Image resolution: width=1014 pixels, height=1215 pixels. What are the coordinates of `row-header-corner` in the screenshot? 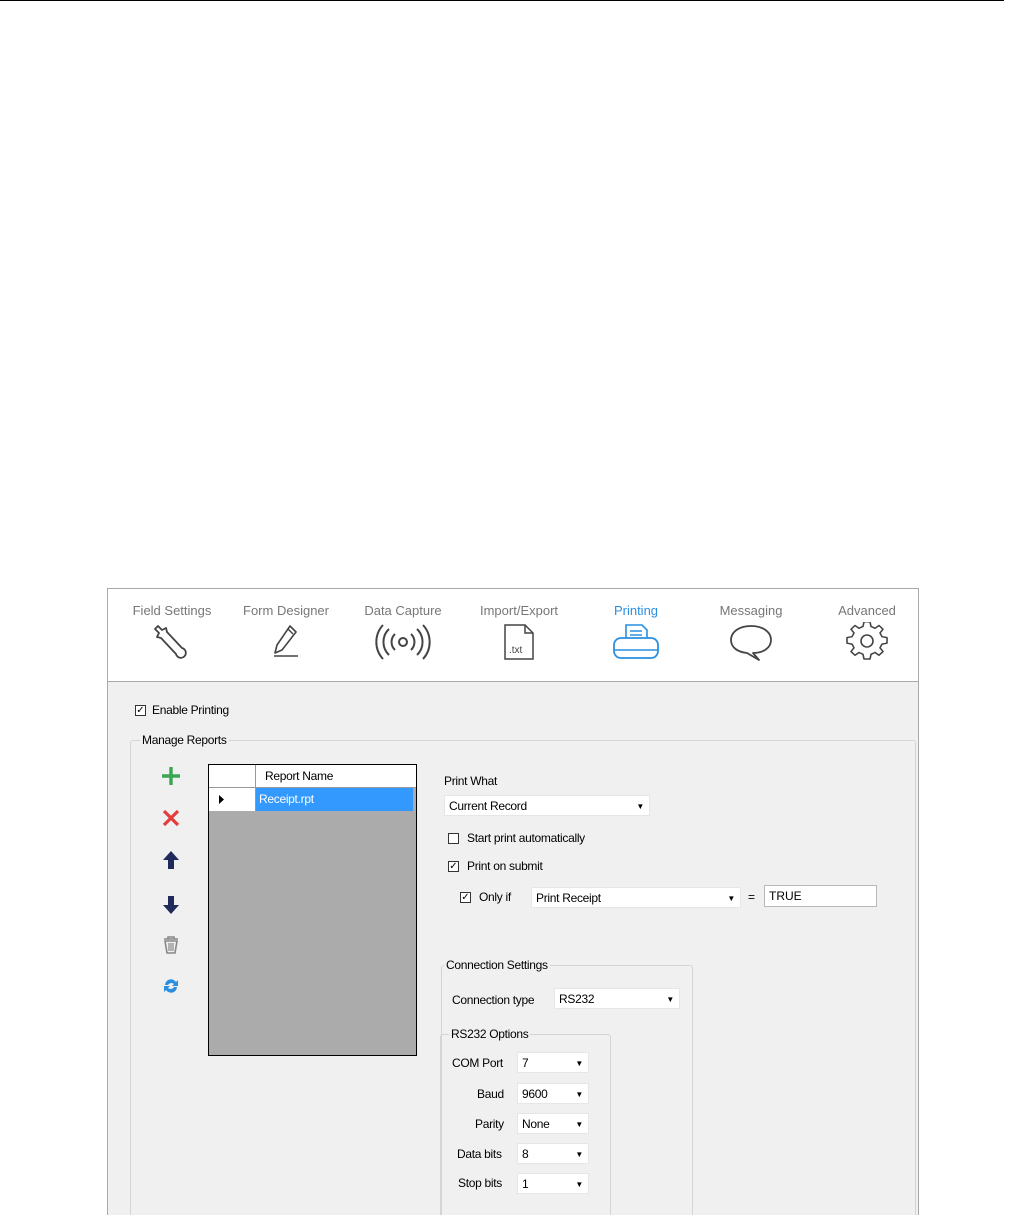 It's located at (232, 776).